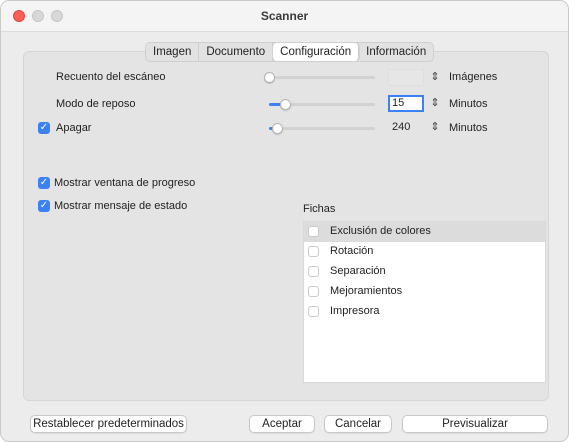 This screenshot has height=442, width=569. Describe the element at coordinates (74, 128) in the screenshot. I see `power-off-label: Apagar` at that location.